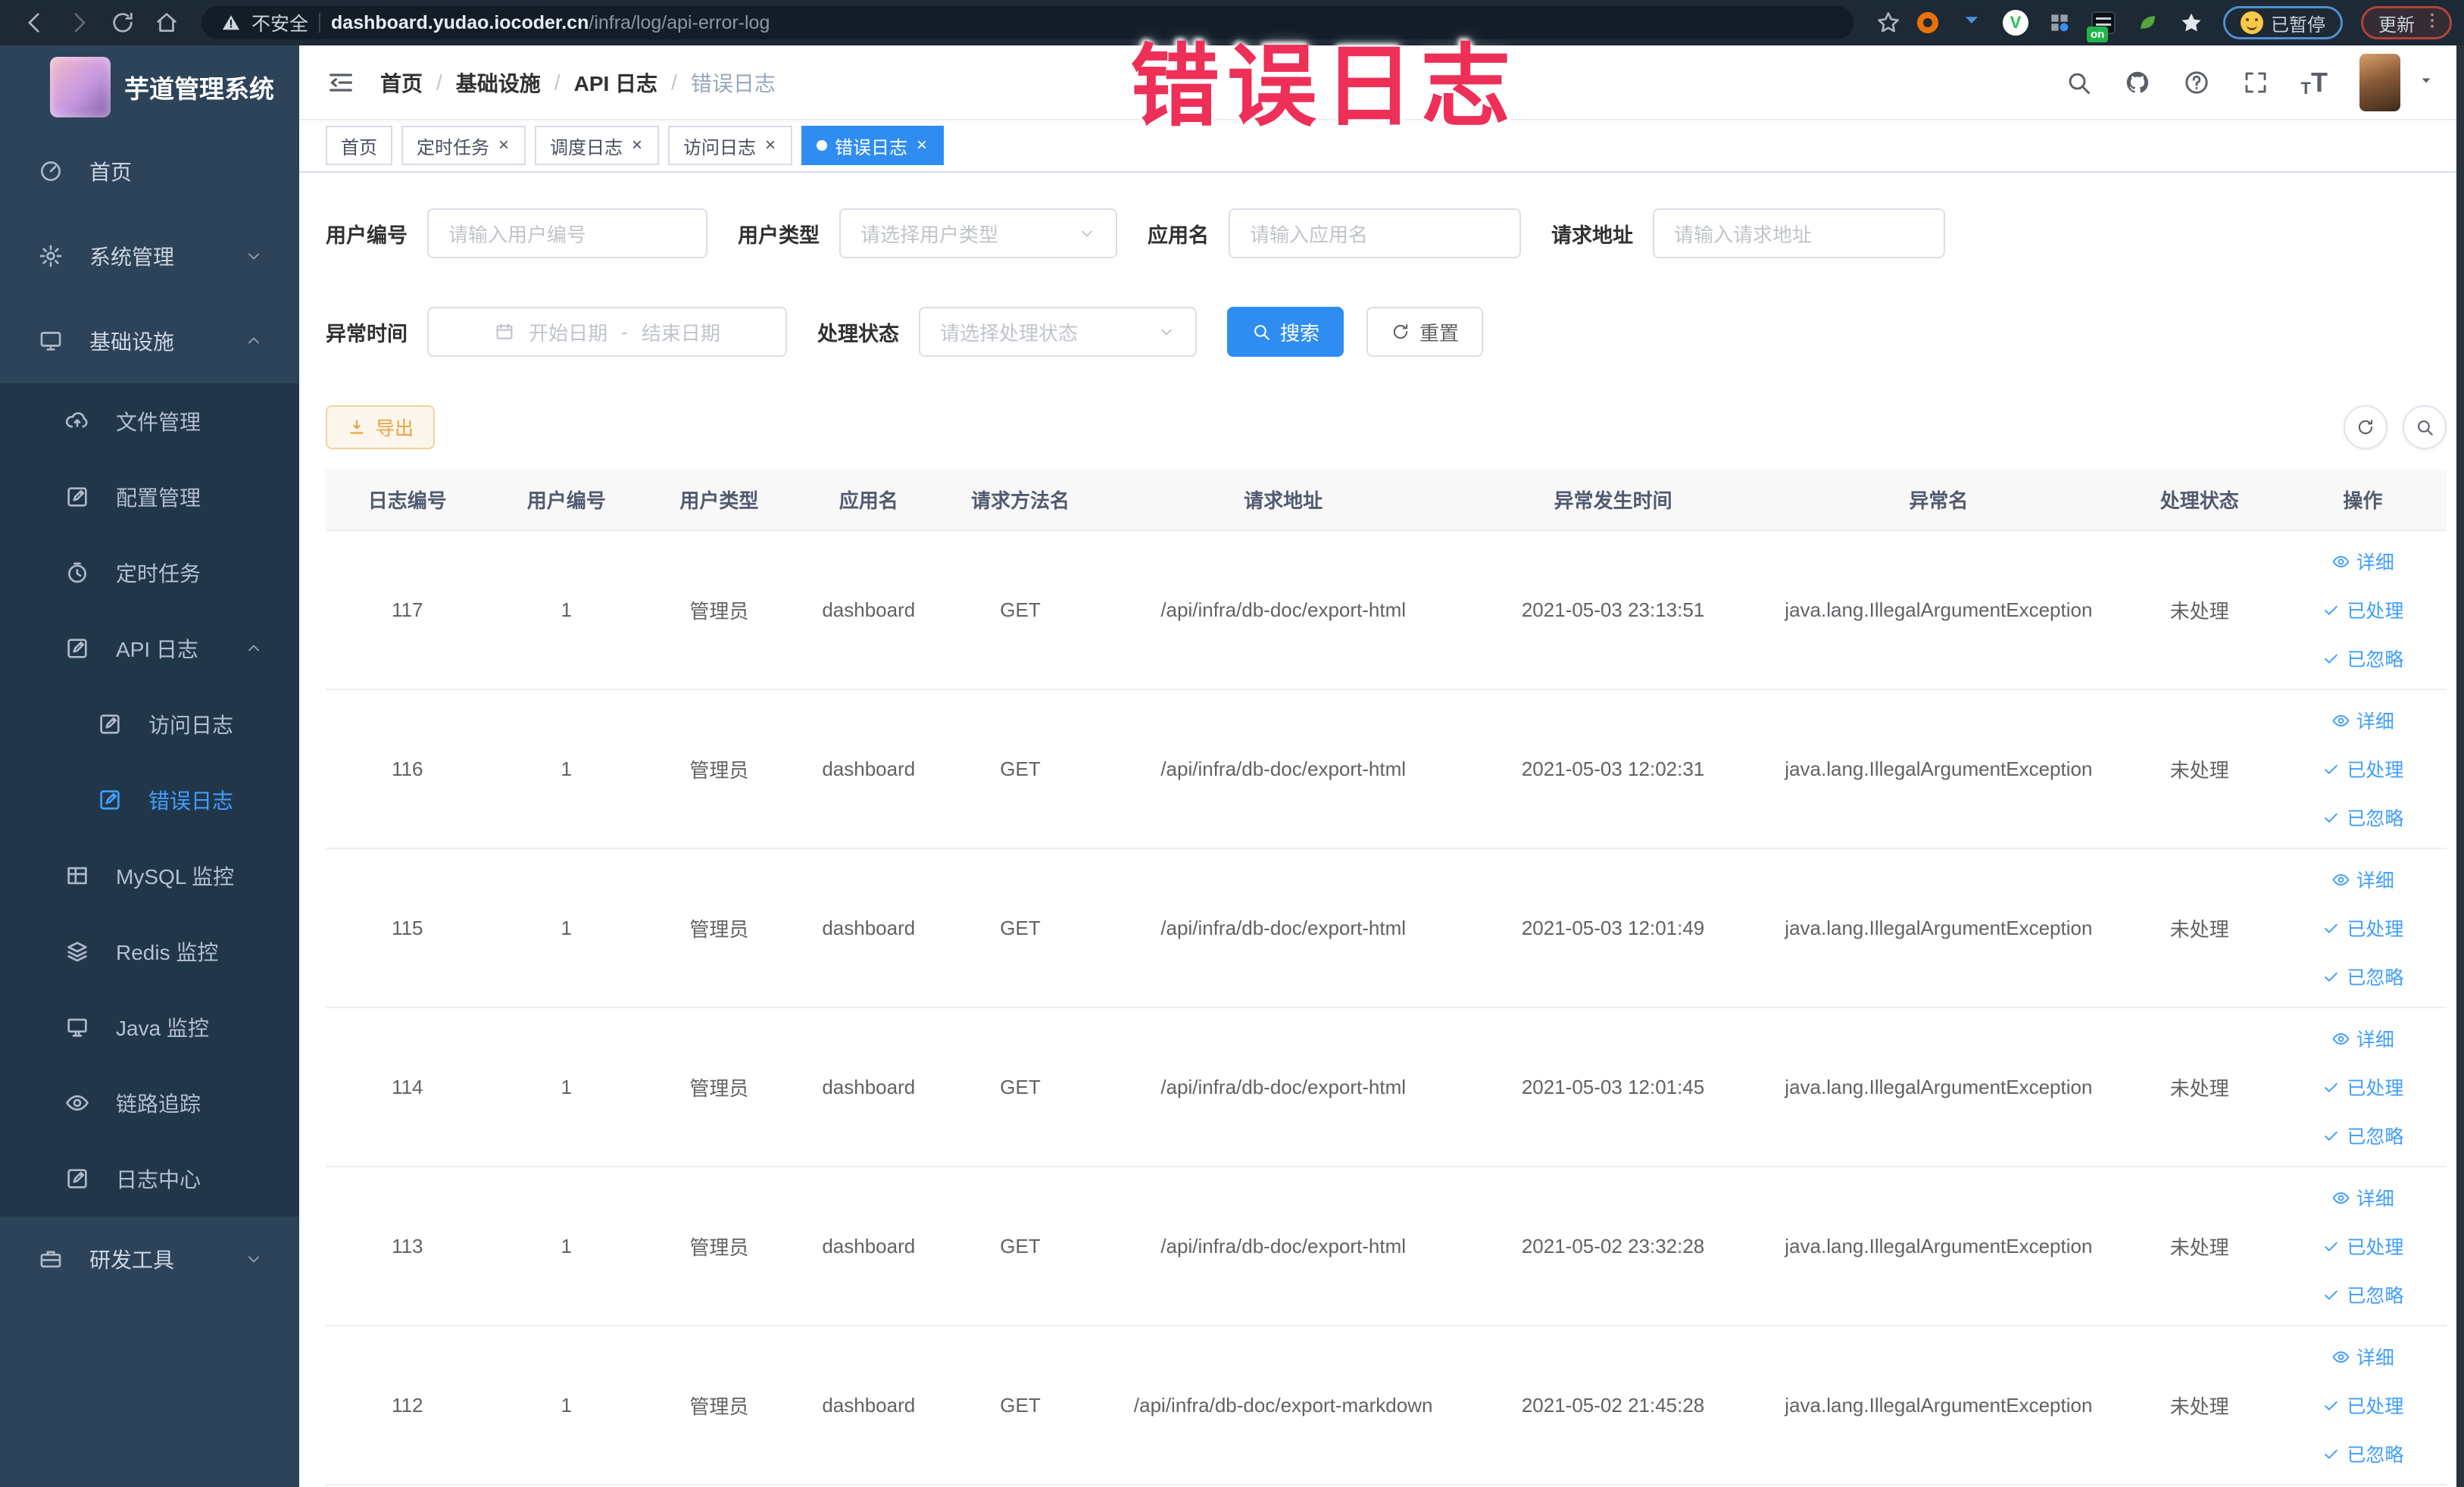 Image resolution: width=2464 pixels, height=1487 pixels. Describe the element at coordinates (733, 83) in the screenshot. I see `breadcrumb-item: 错误日志` at that location.